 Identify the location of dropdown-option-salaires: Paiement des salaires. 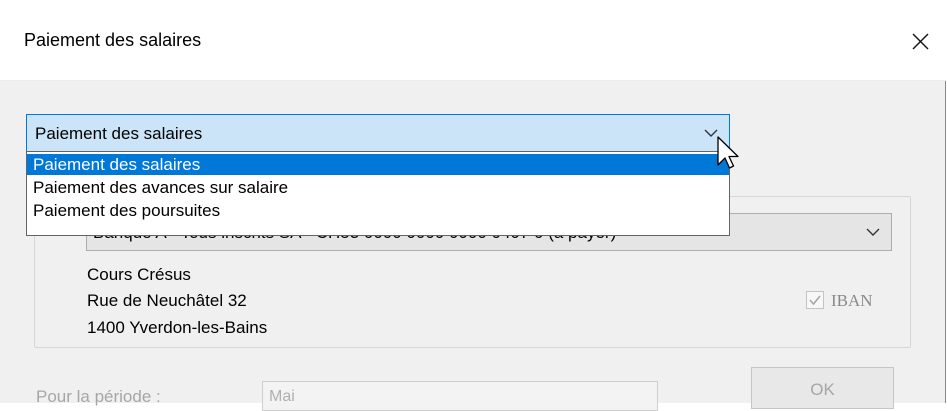
(378, 164).